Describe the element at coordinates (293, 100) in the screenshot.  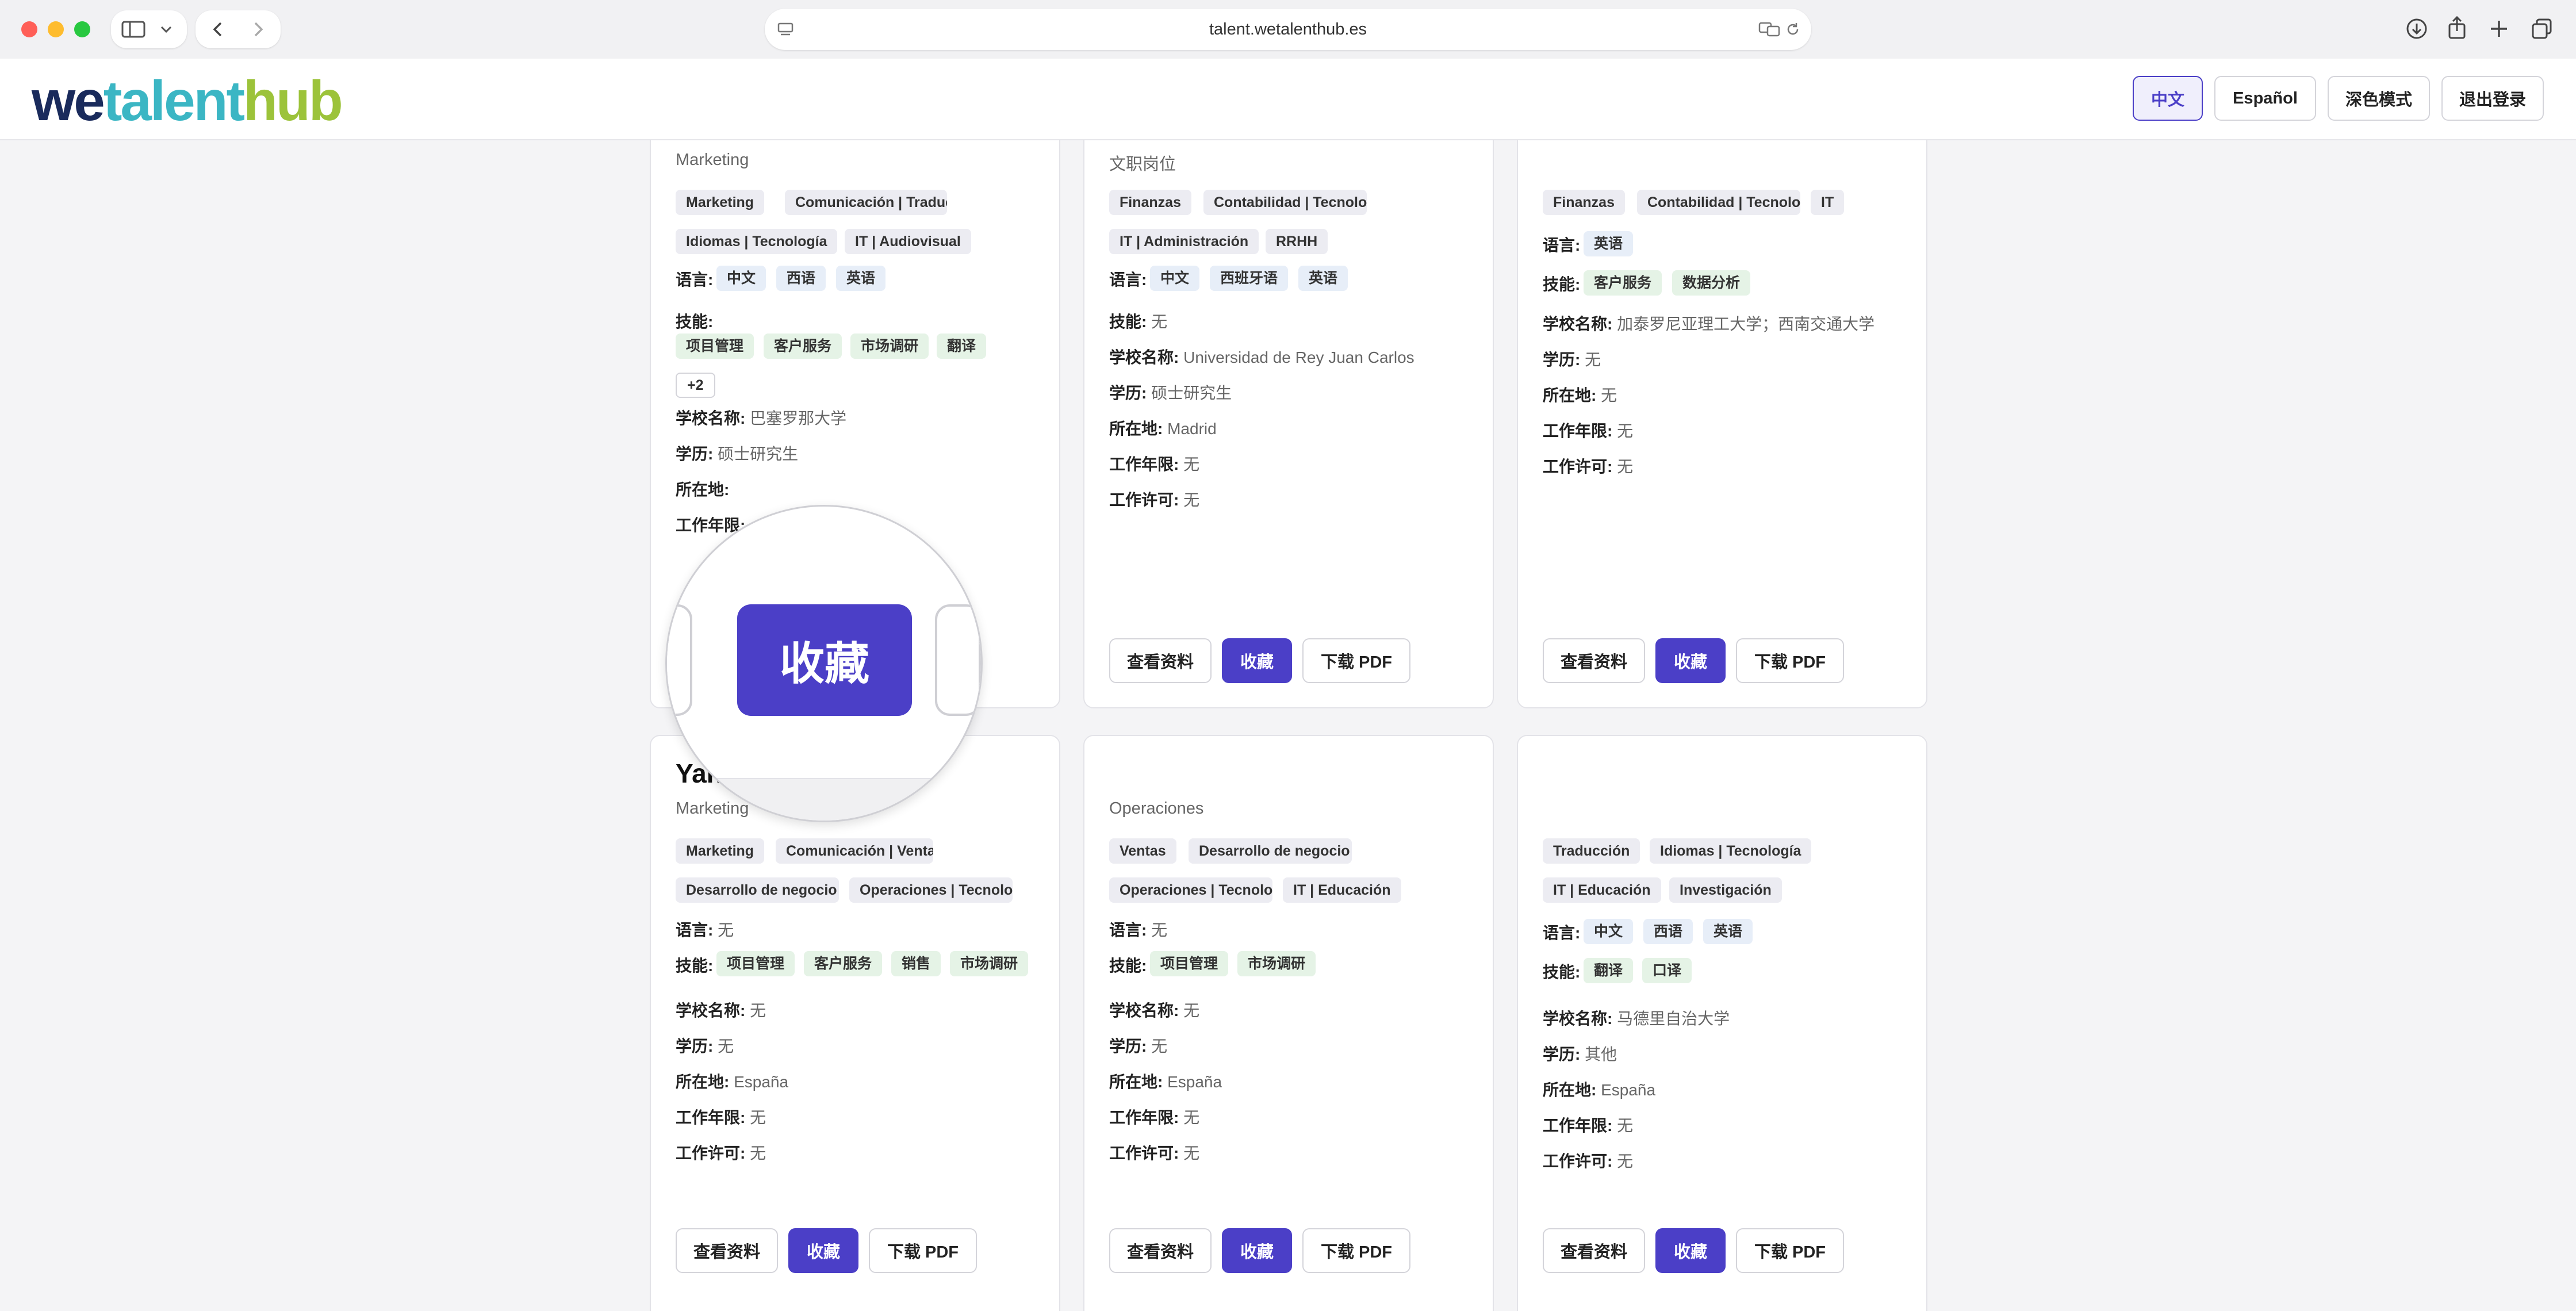
I see `logo-part-hub: hub` at that location.